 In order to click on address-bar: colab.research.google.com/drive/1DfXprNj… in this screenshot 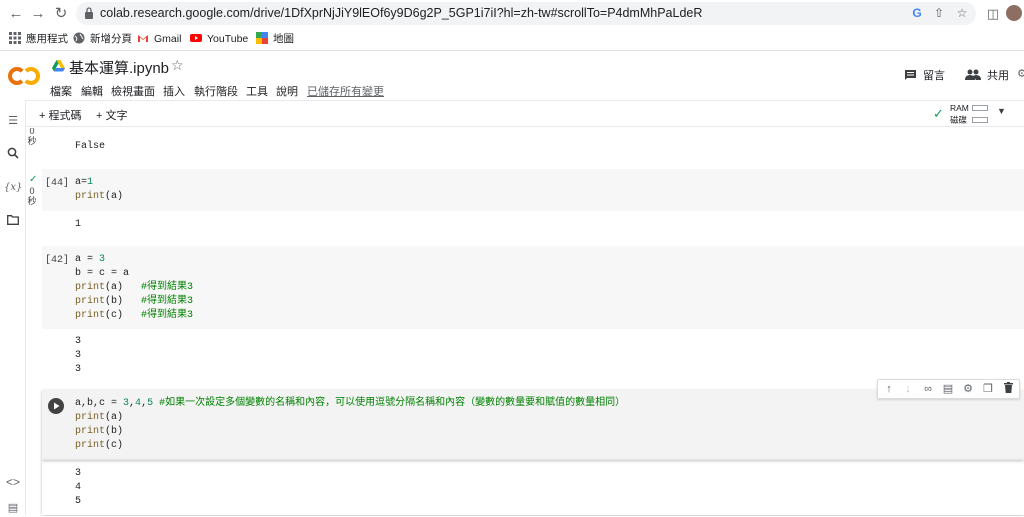, I will do `click(526, 13)`.